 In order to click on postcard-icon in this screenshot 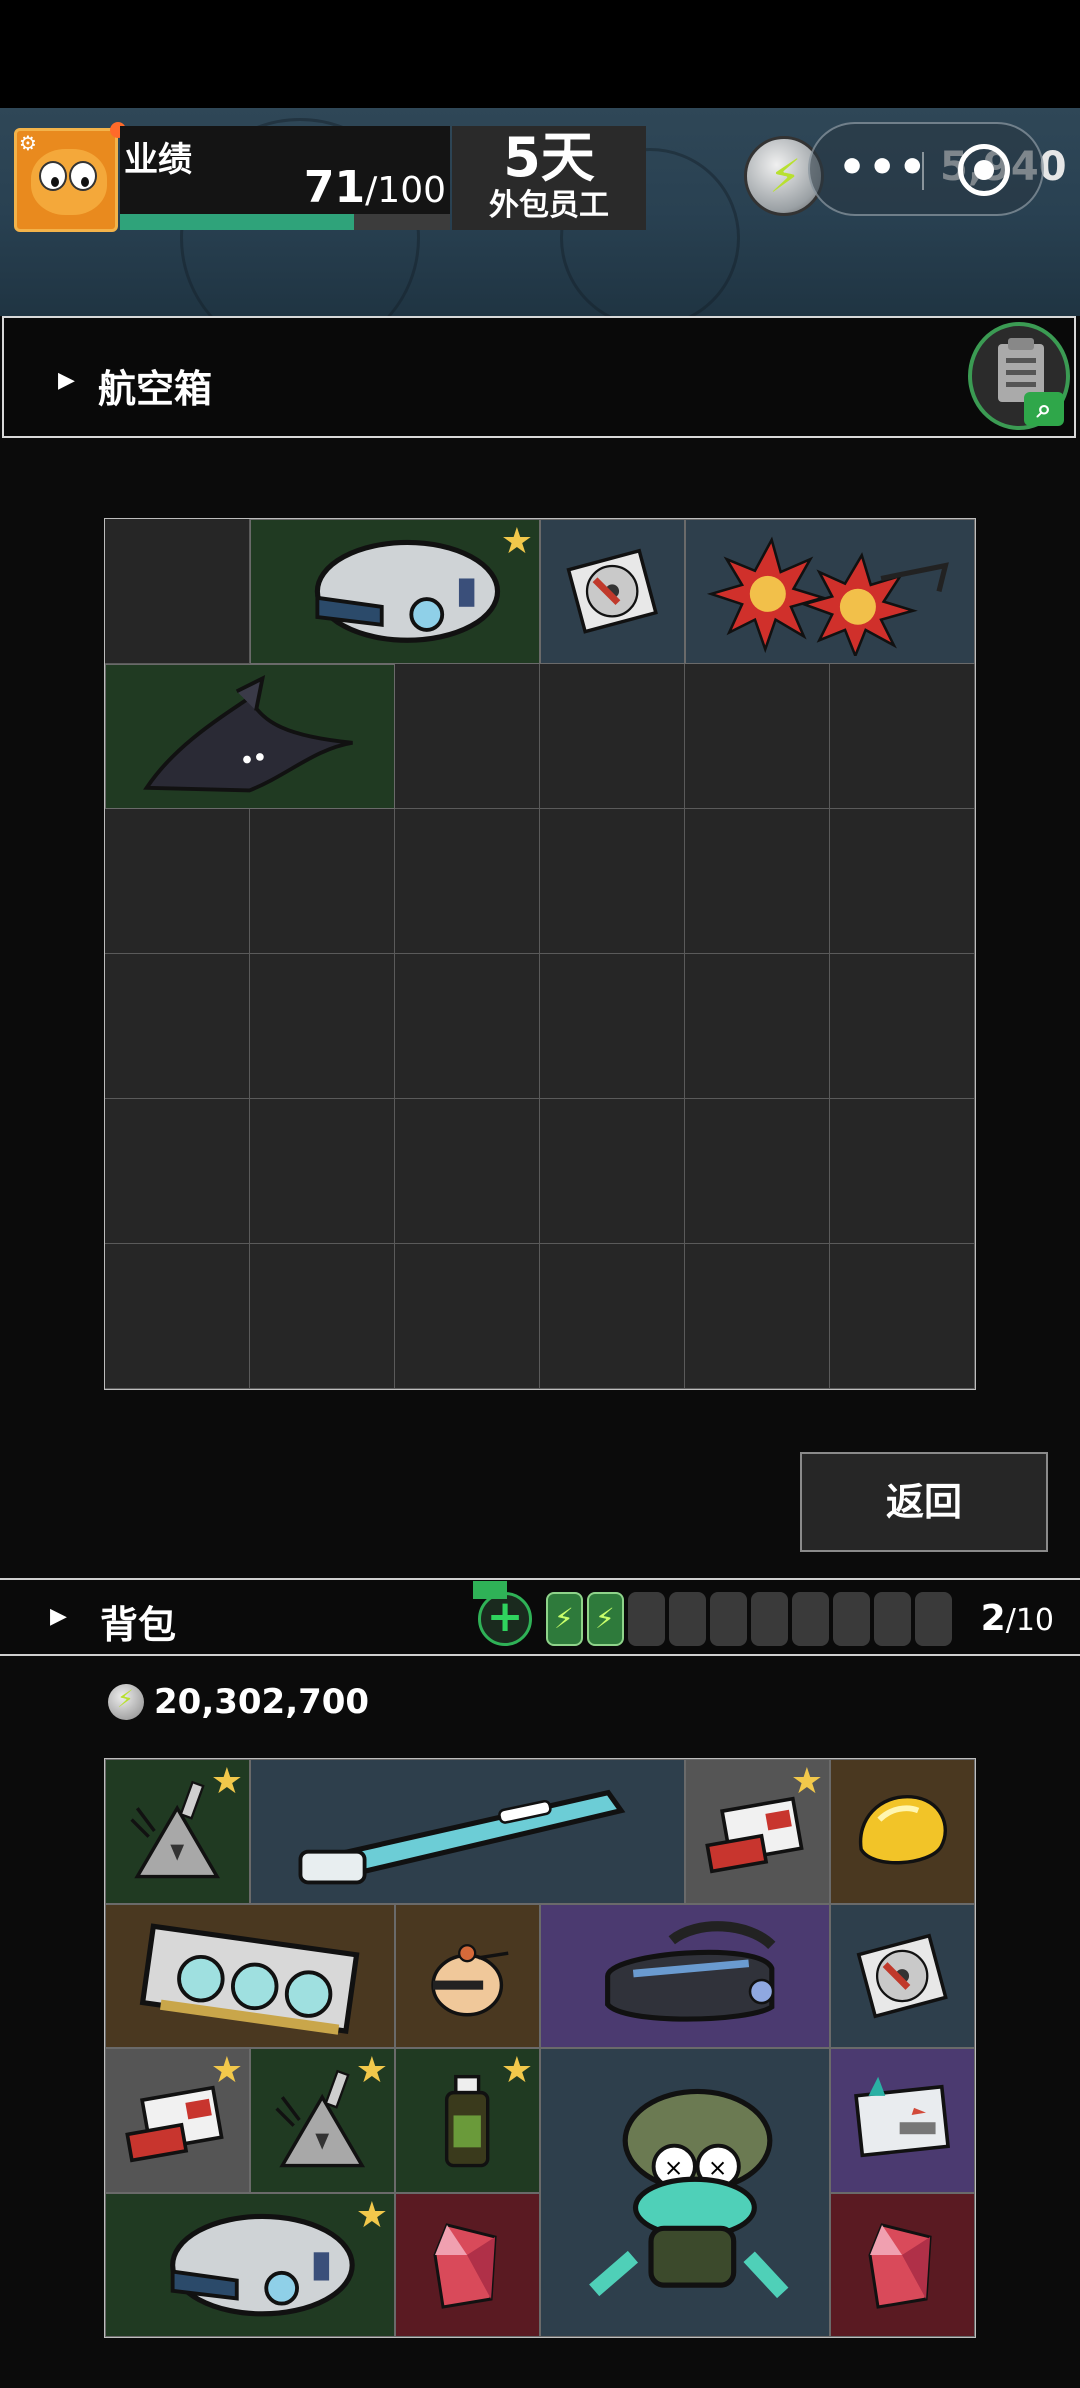, I will do `click(902, 2120)`.